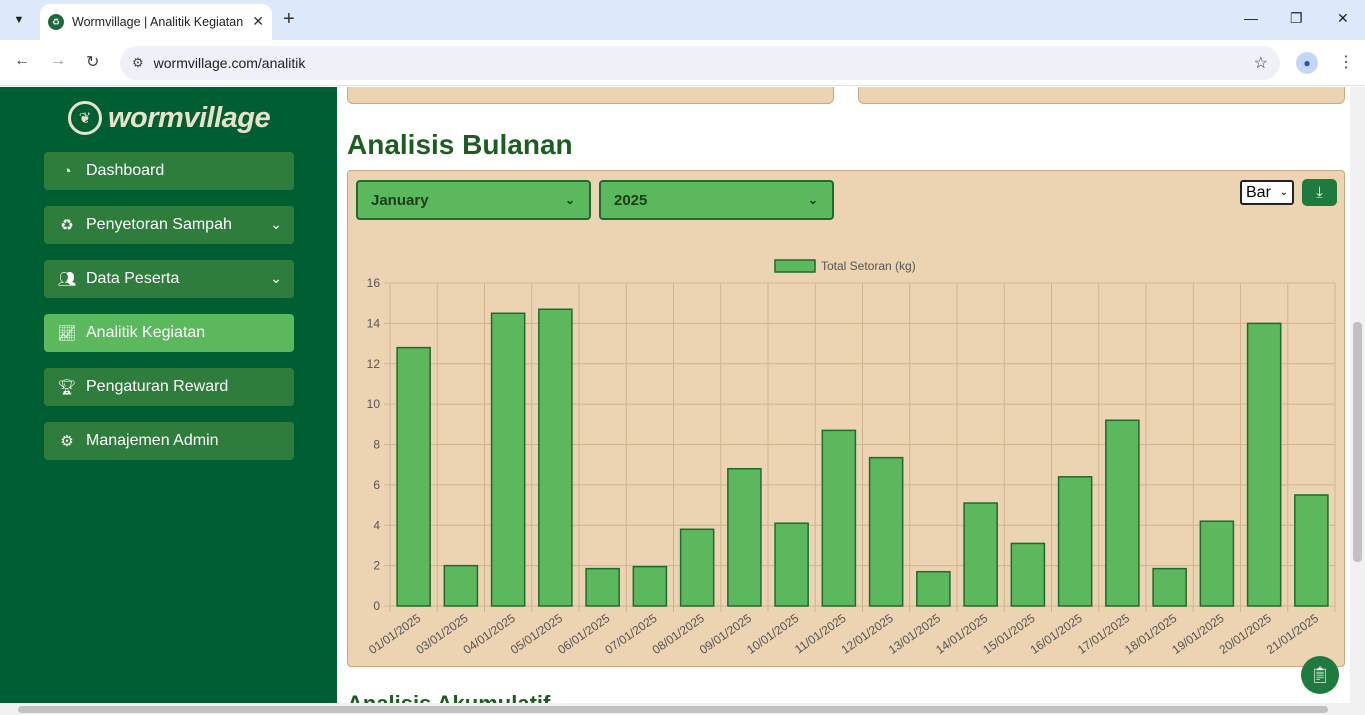  I want to click on legend-swatch, so click(795, 266).